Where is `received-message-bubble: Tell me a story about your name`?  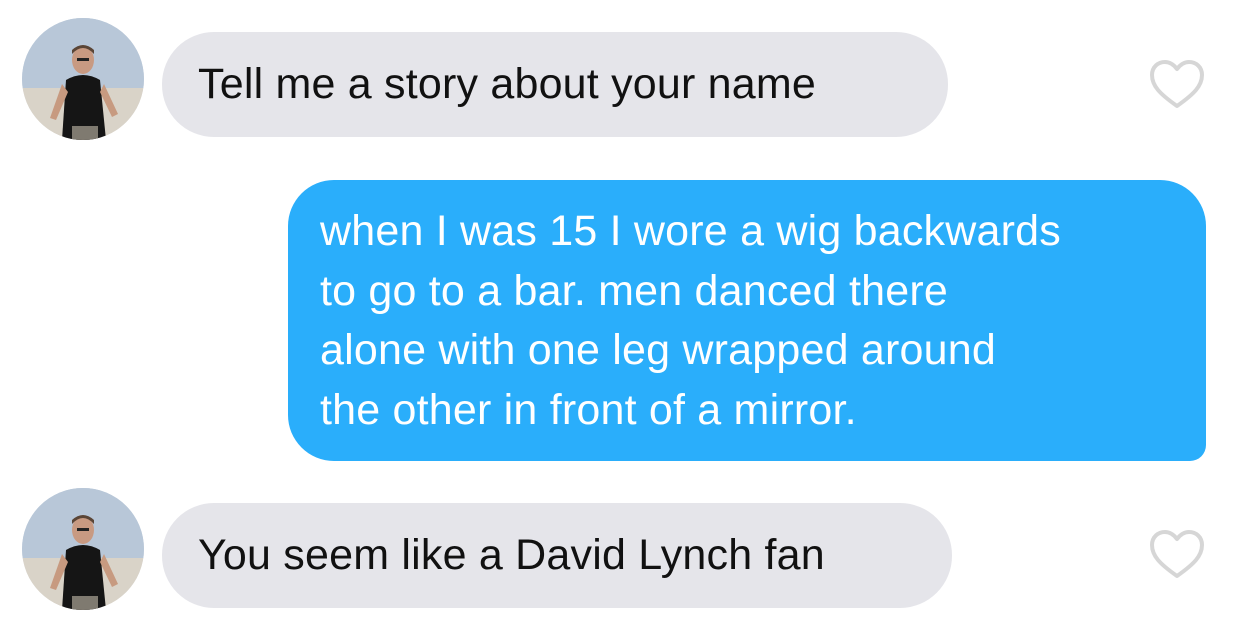 received-message-bubble: Tell me a story about your name is located at coordinates (555, 84).